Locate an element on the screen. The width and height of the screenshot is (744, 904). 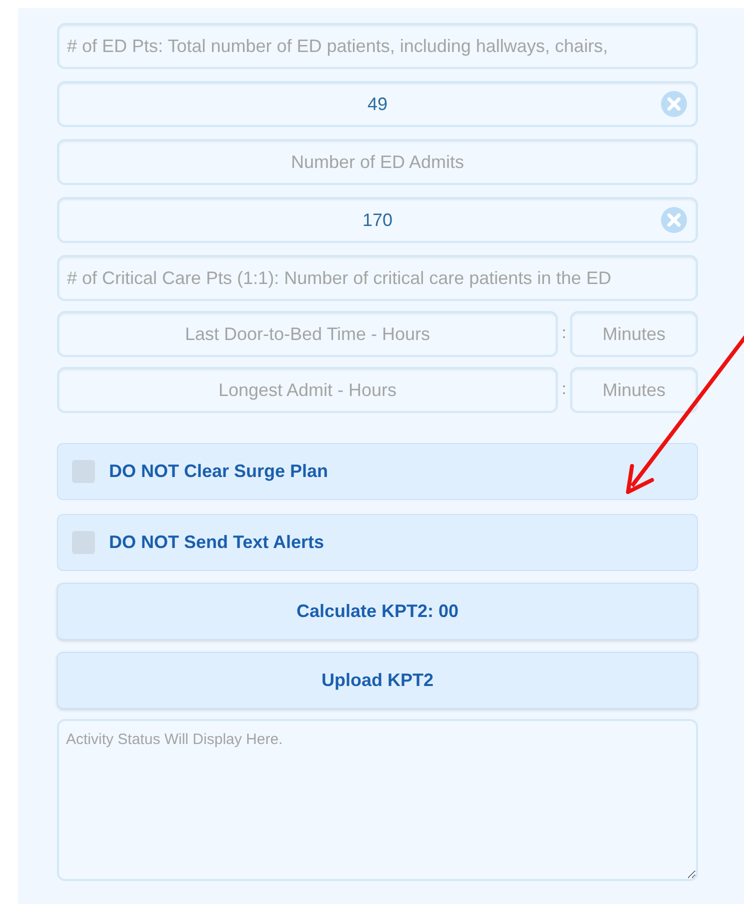
checkbox-option: DO NOT Clear Surge Plan is located at coordinates (377, 471).